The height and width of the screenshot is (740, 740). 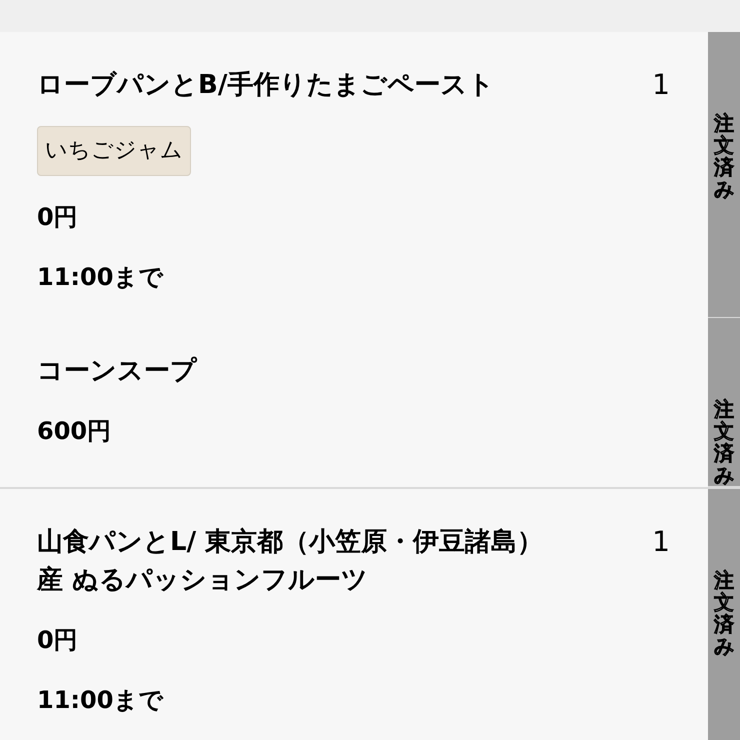 I want to click on item-name: ローブパンとB/手作りたまごペースト, so click(x=265, y=85).